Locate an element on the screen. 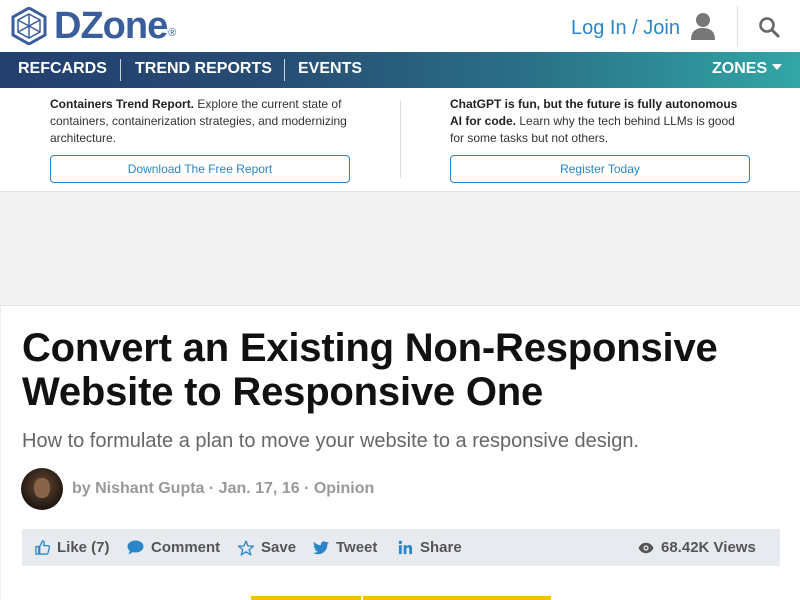  user-icon is located at coordinates (703, 26).